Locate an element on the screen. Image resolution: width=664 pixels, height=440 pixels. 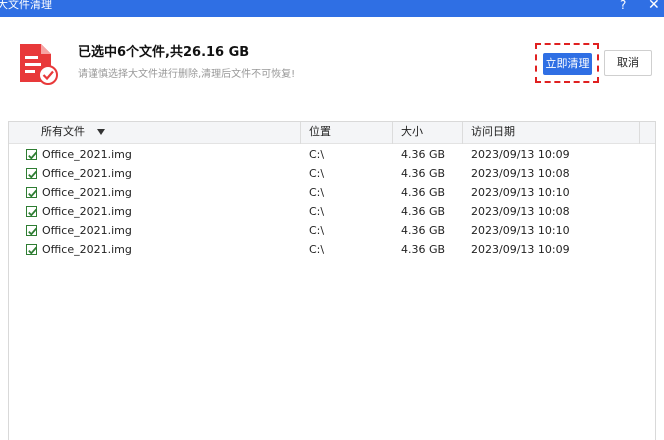
clean-now-button: 立即清理 is located at coordinates (567, 64).